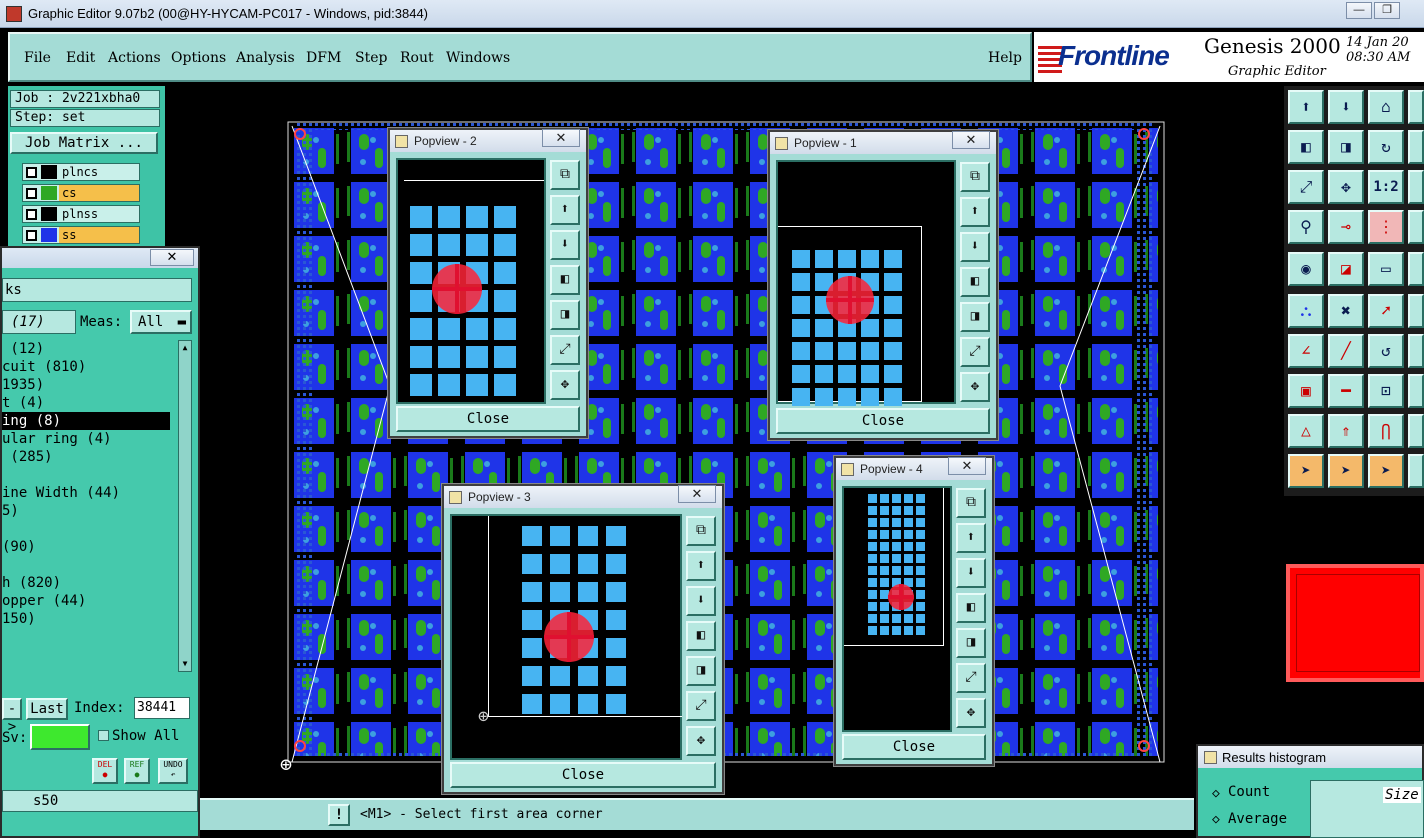 Image resolution: width=1424 pixels, height=838 pixels. What do you see at coordinates (86, 421) in the screenshot?
I see `checks-list-item: ing (8)` at bounding box center [86, 421].